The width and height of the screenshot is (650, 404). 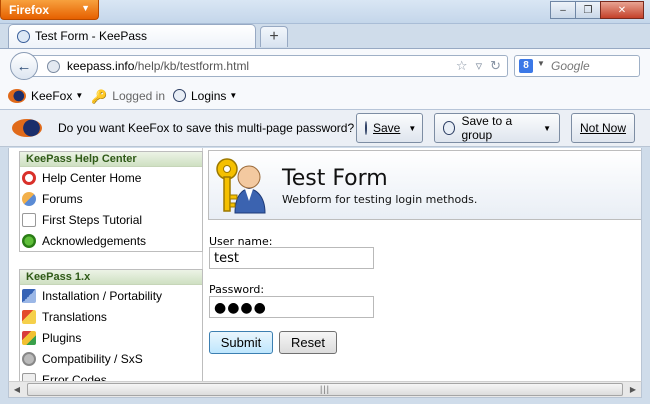 What do you see at coordinates (91, 36) in the screenshot?
I see `tab-title: Test Form - KeePass` at bounding box center [91, 36].